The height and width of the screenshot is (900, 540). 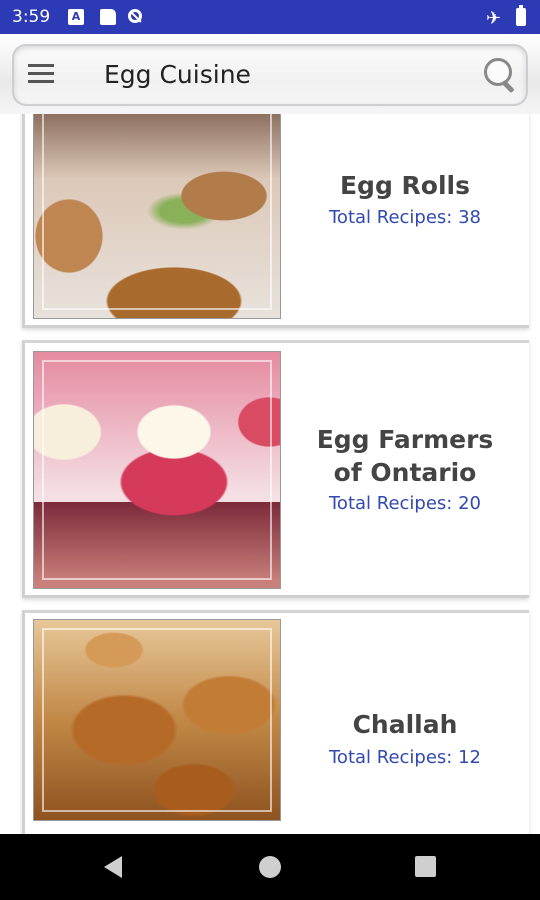 What do you see at coordinates (157, 470) in the screenshot?
I see `cupcake-image` at bounding box center [157, 470].